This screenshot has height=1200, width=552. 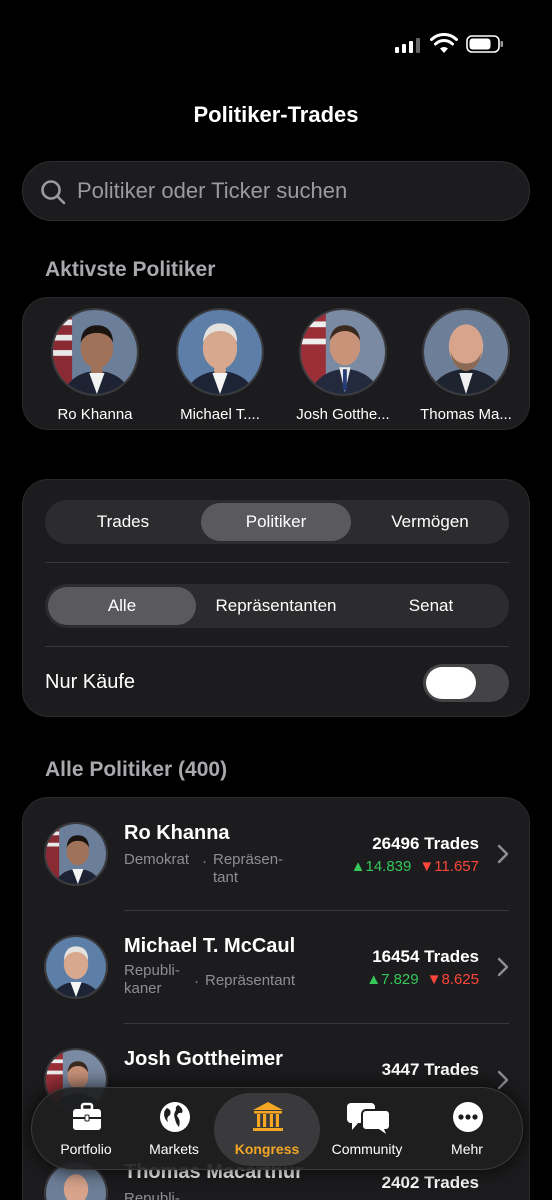 I want to click on trade-count: 26496 Trades, so click(x=425, y=843).